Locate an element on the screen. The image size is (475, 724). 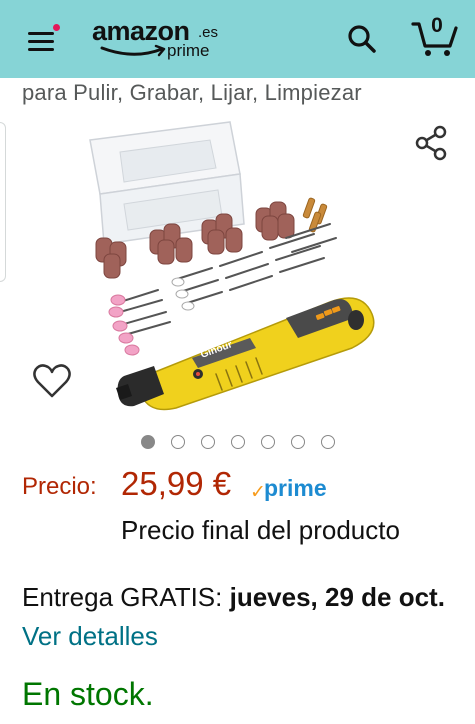
share-button is located at coordinates (432, 143).